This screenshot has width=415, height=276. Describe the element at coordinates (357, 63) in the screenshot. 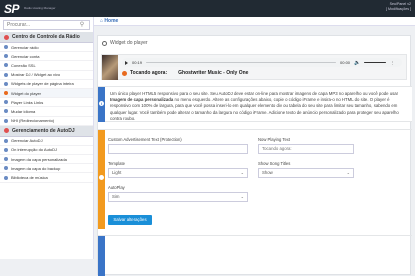

I see `volume-icon: 🔈` at that location.